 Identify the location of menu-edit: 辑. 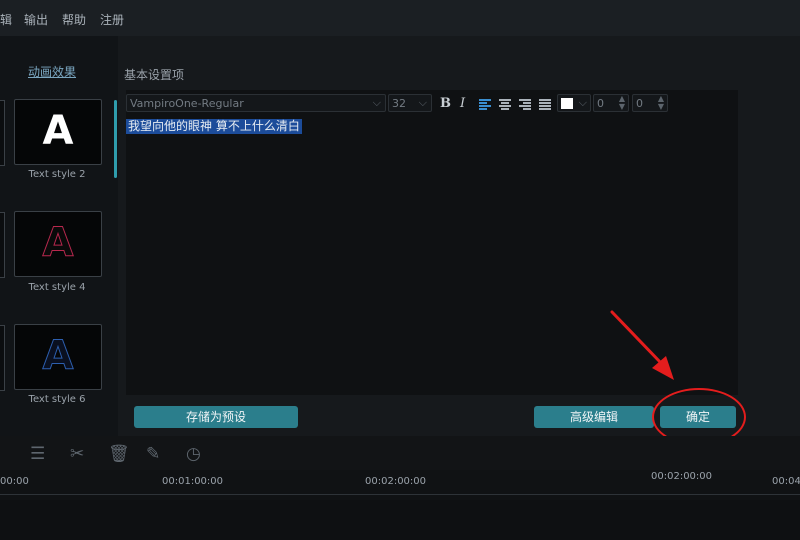
(6, 19).